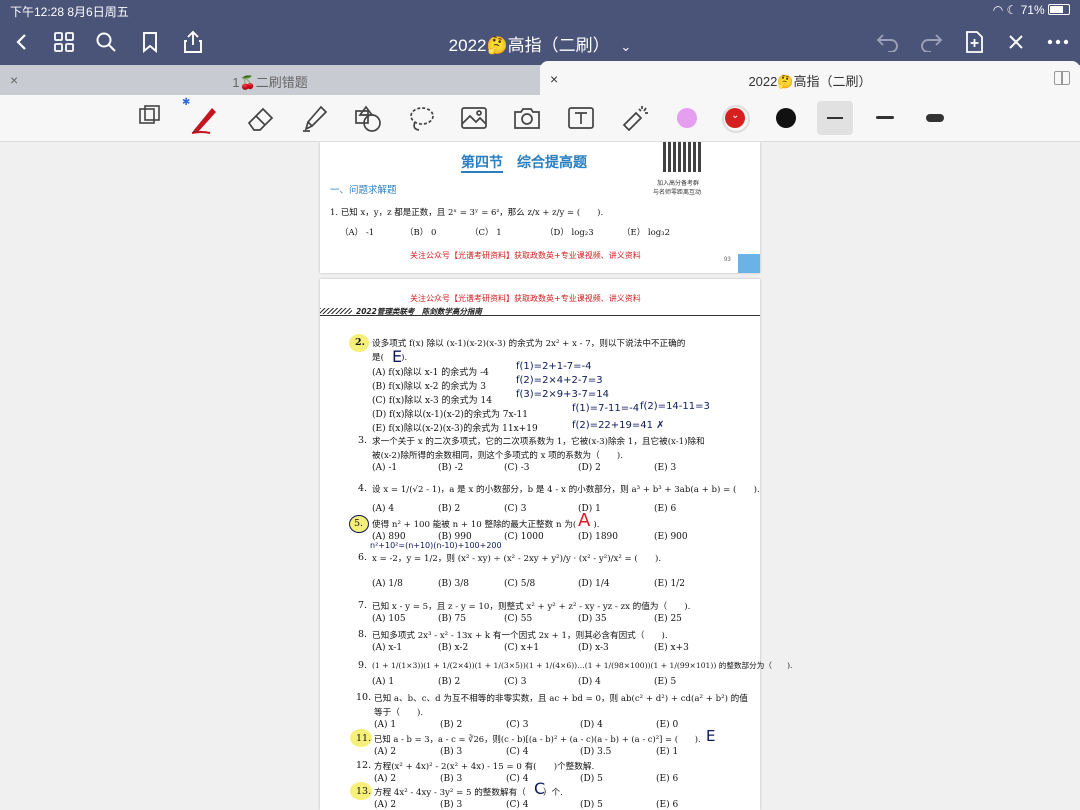  Describe the element at coordinates (593, 648) in the screenshot. I see `q8-option-d: (D) x-3` at that location.